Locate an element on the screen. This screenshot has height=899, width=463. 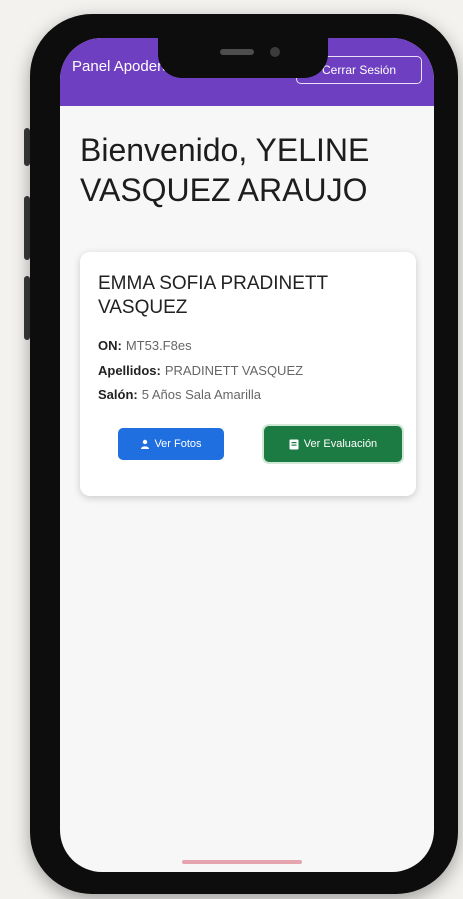
phone-notch is located at coordinates (243, 58).